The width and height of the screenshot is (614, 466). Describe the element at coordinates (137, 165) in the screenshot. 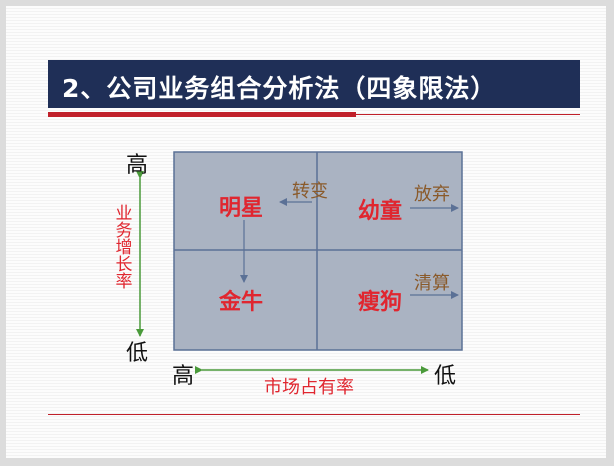

I see `y-axis-high-label: 高` at that location.